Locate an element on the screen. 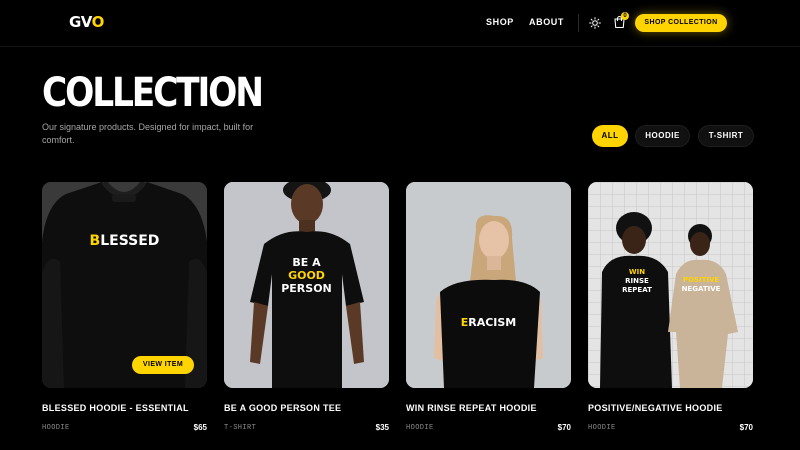 The height and width of the screenshot is (450, 800). nav-divider is located at coordinates (578, 23).